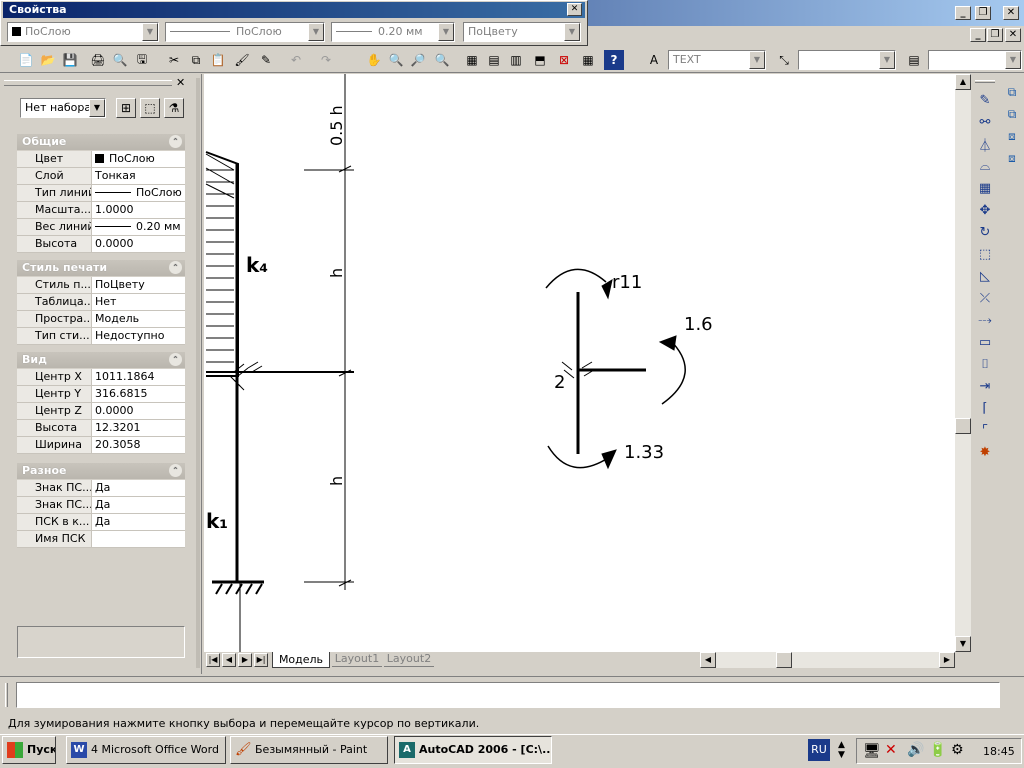 This screenshot has width=1024, height=768. Describe the element at coordinates (138, 302) in the screenshot. I see `property-value: Нет` at that location.